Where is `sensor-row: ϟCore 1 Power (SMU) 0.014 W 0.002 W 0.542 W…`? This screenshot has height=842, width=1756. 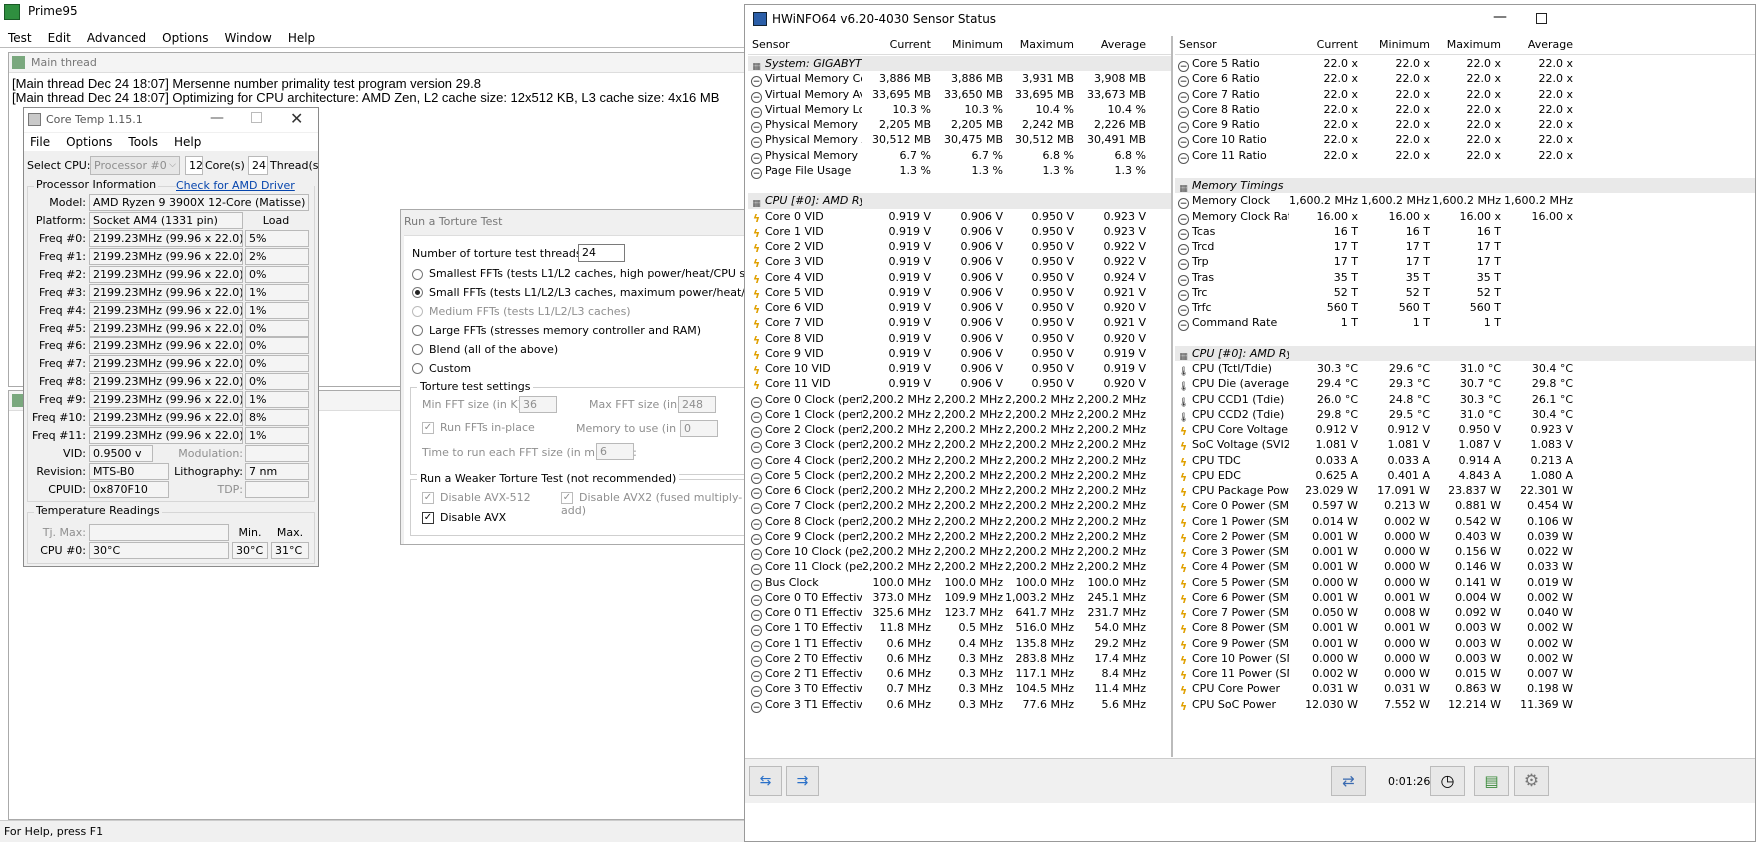 sensor-row: ϟCore 1 Power (SMU) 0.014 W 0.002 W 0.542 W… is located at coordinates (1465, 521).